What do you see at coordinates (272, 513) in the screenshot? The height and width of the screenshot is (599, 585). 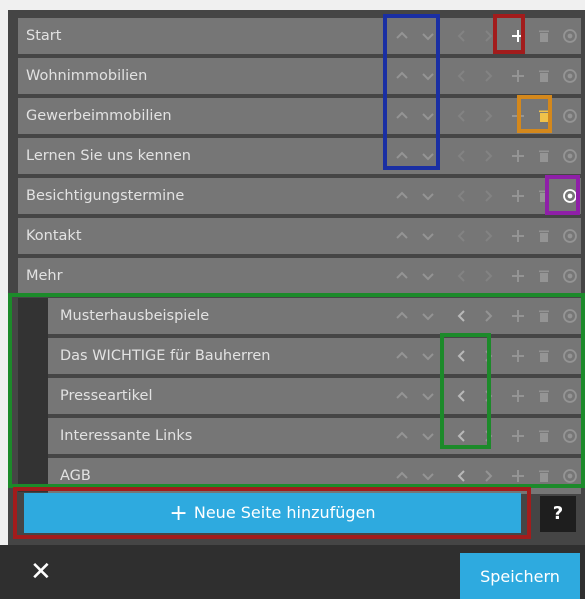 I see `add-page-button: + Neue Seite hinzufügen` at bounding box center [272, 513].